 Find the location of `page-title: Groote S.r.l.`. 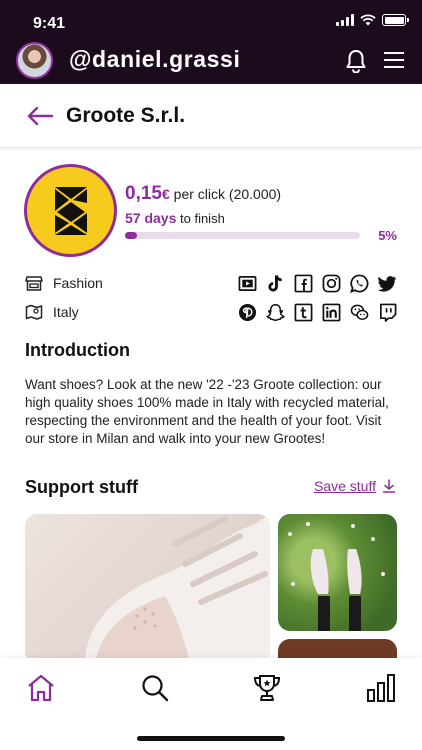

page-title: Groote S.r.l. is located at coordinates (126, 115).